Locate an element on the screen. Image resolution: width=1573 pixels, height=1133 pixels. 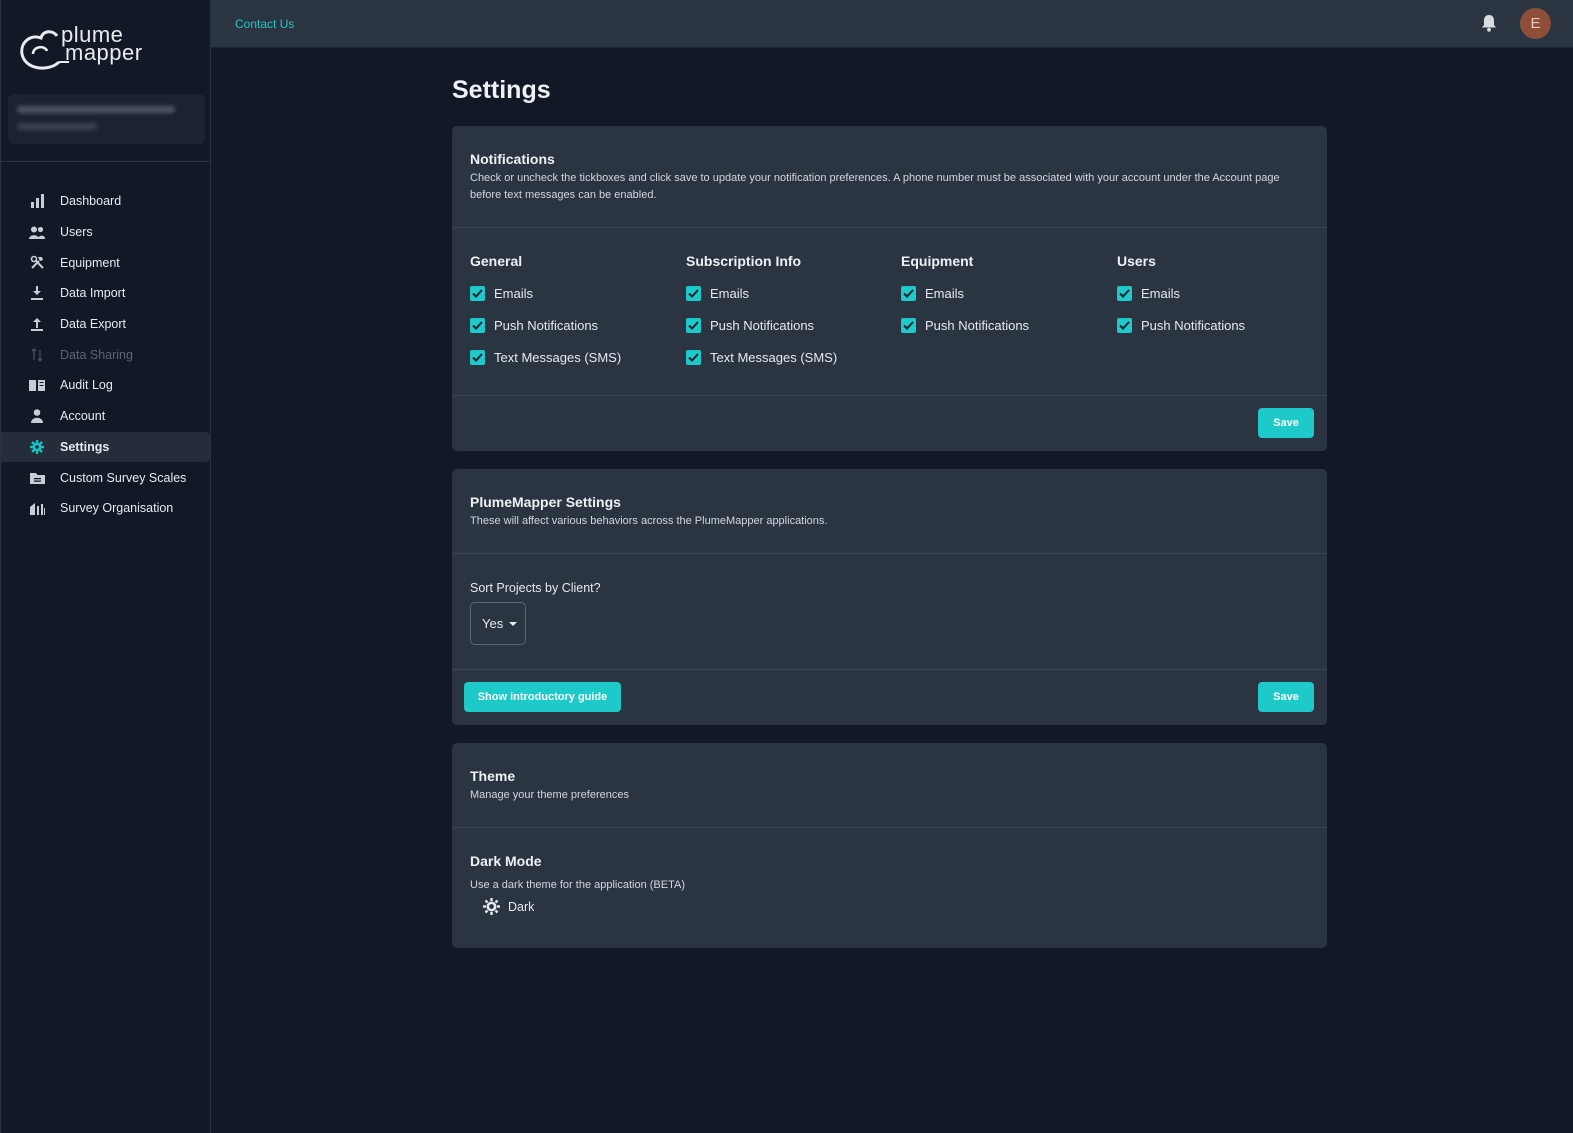
upload-icon is located at coordinates (37, 324).